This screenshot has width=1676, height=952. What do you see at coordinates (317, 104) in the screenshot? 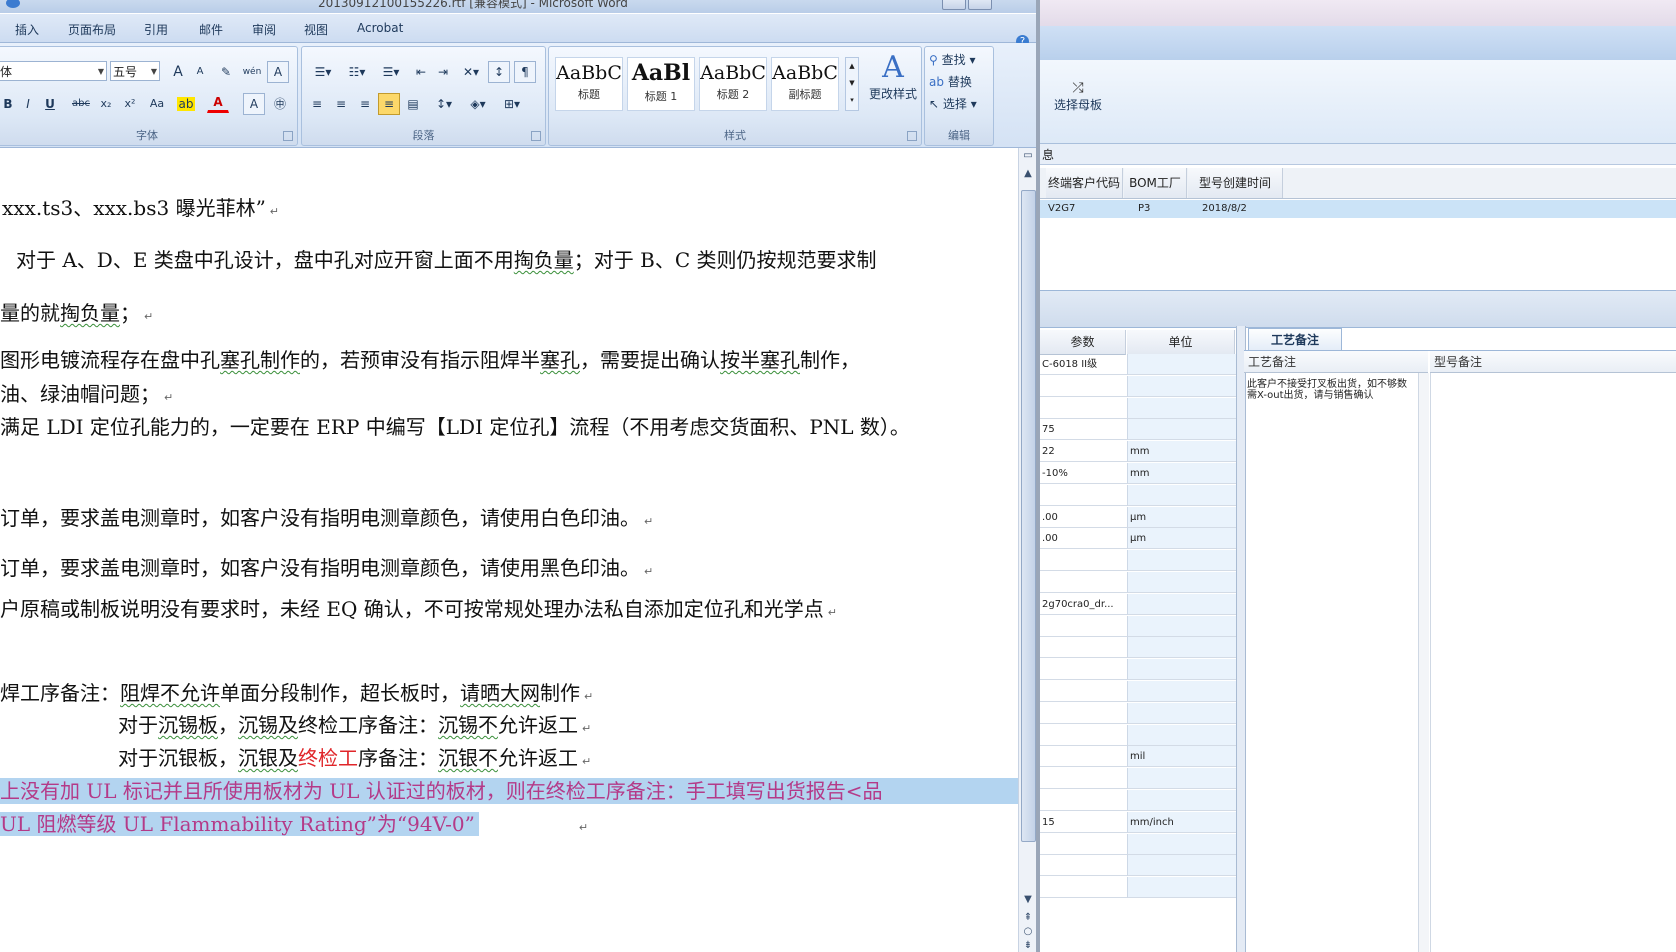
I see `align-left-icon: ≡` at bounding box center [317, 104].